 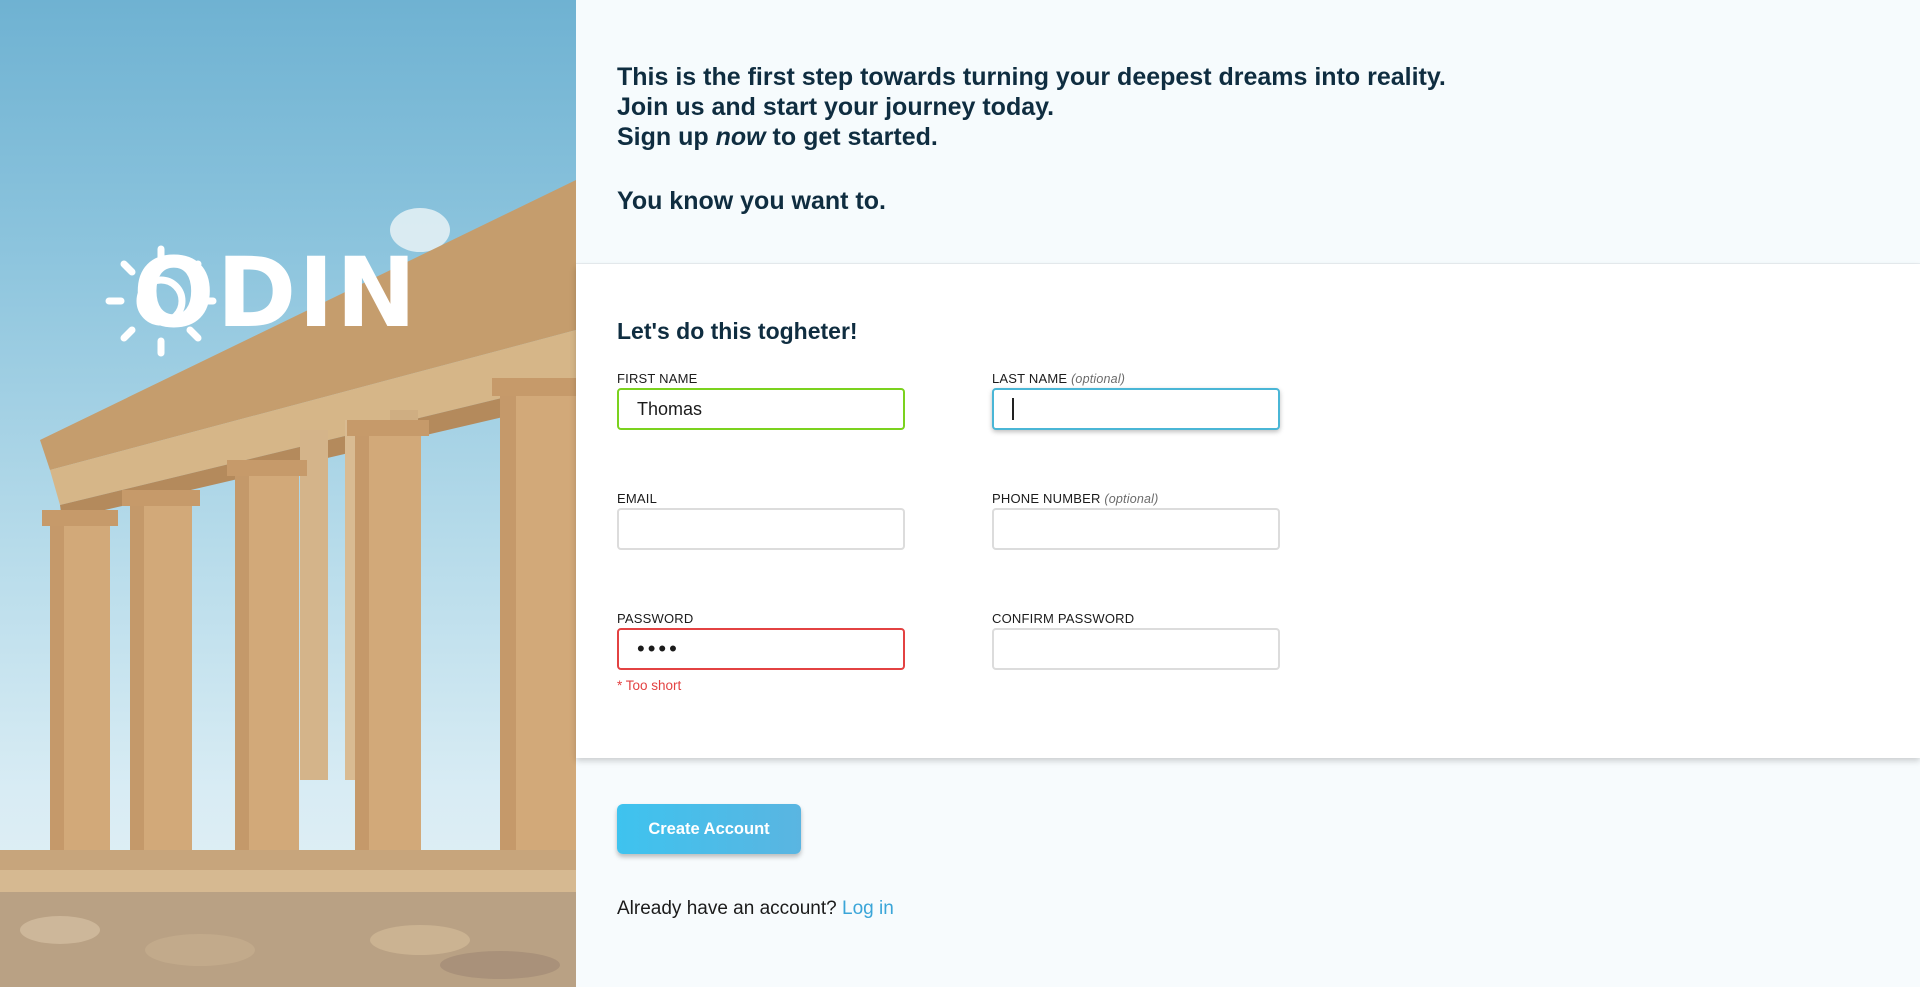 I want to click on email-input, so click(x=761, y=529).